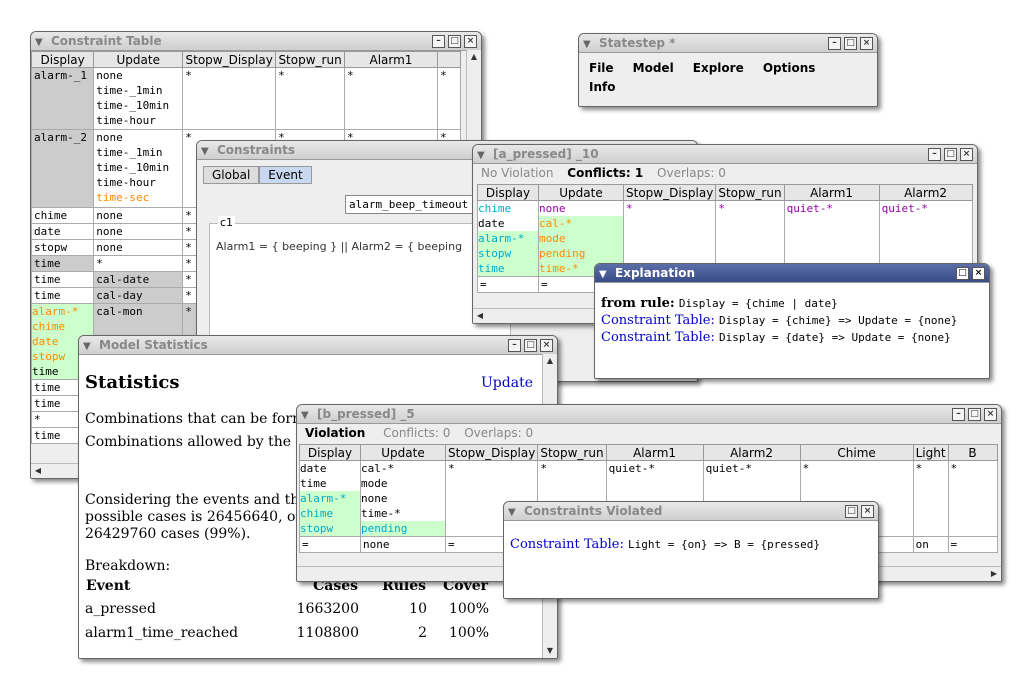  I want to click on constraints-violated-titlebar: ▼ Constraints Violated □ ×, so click(691, 511).